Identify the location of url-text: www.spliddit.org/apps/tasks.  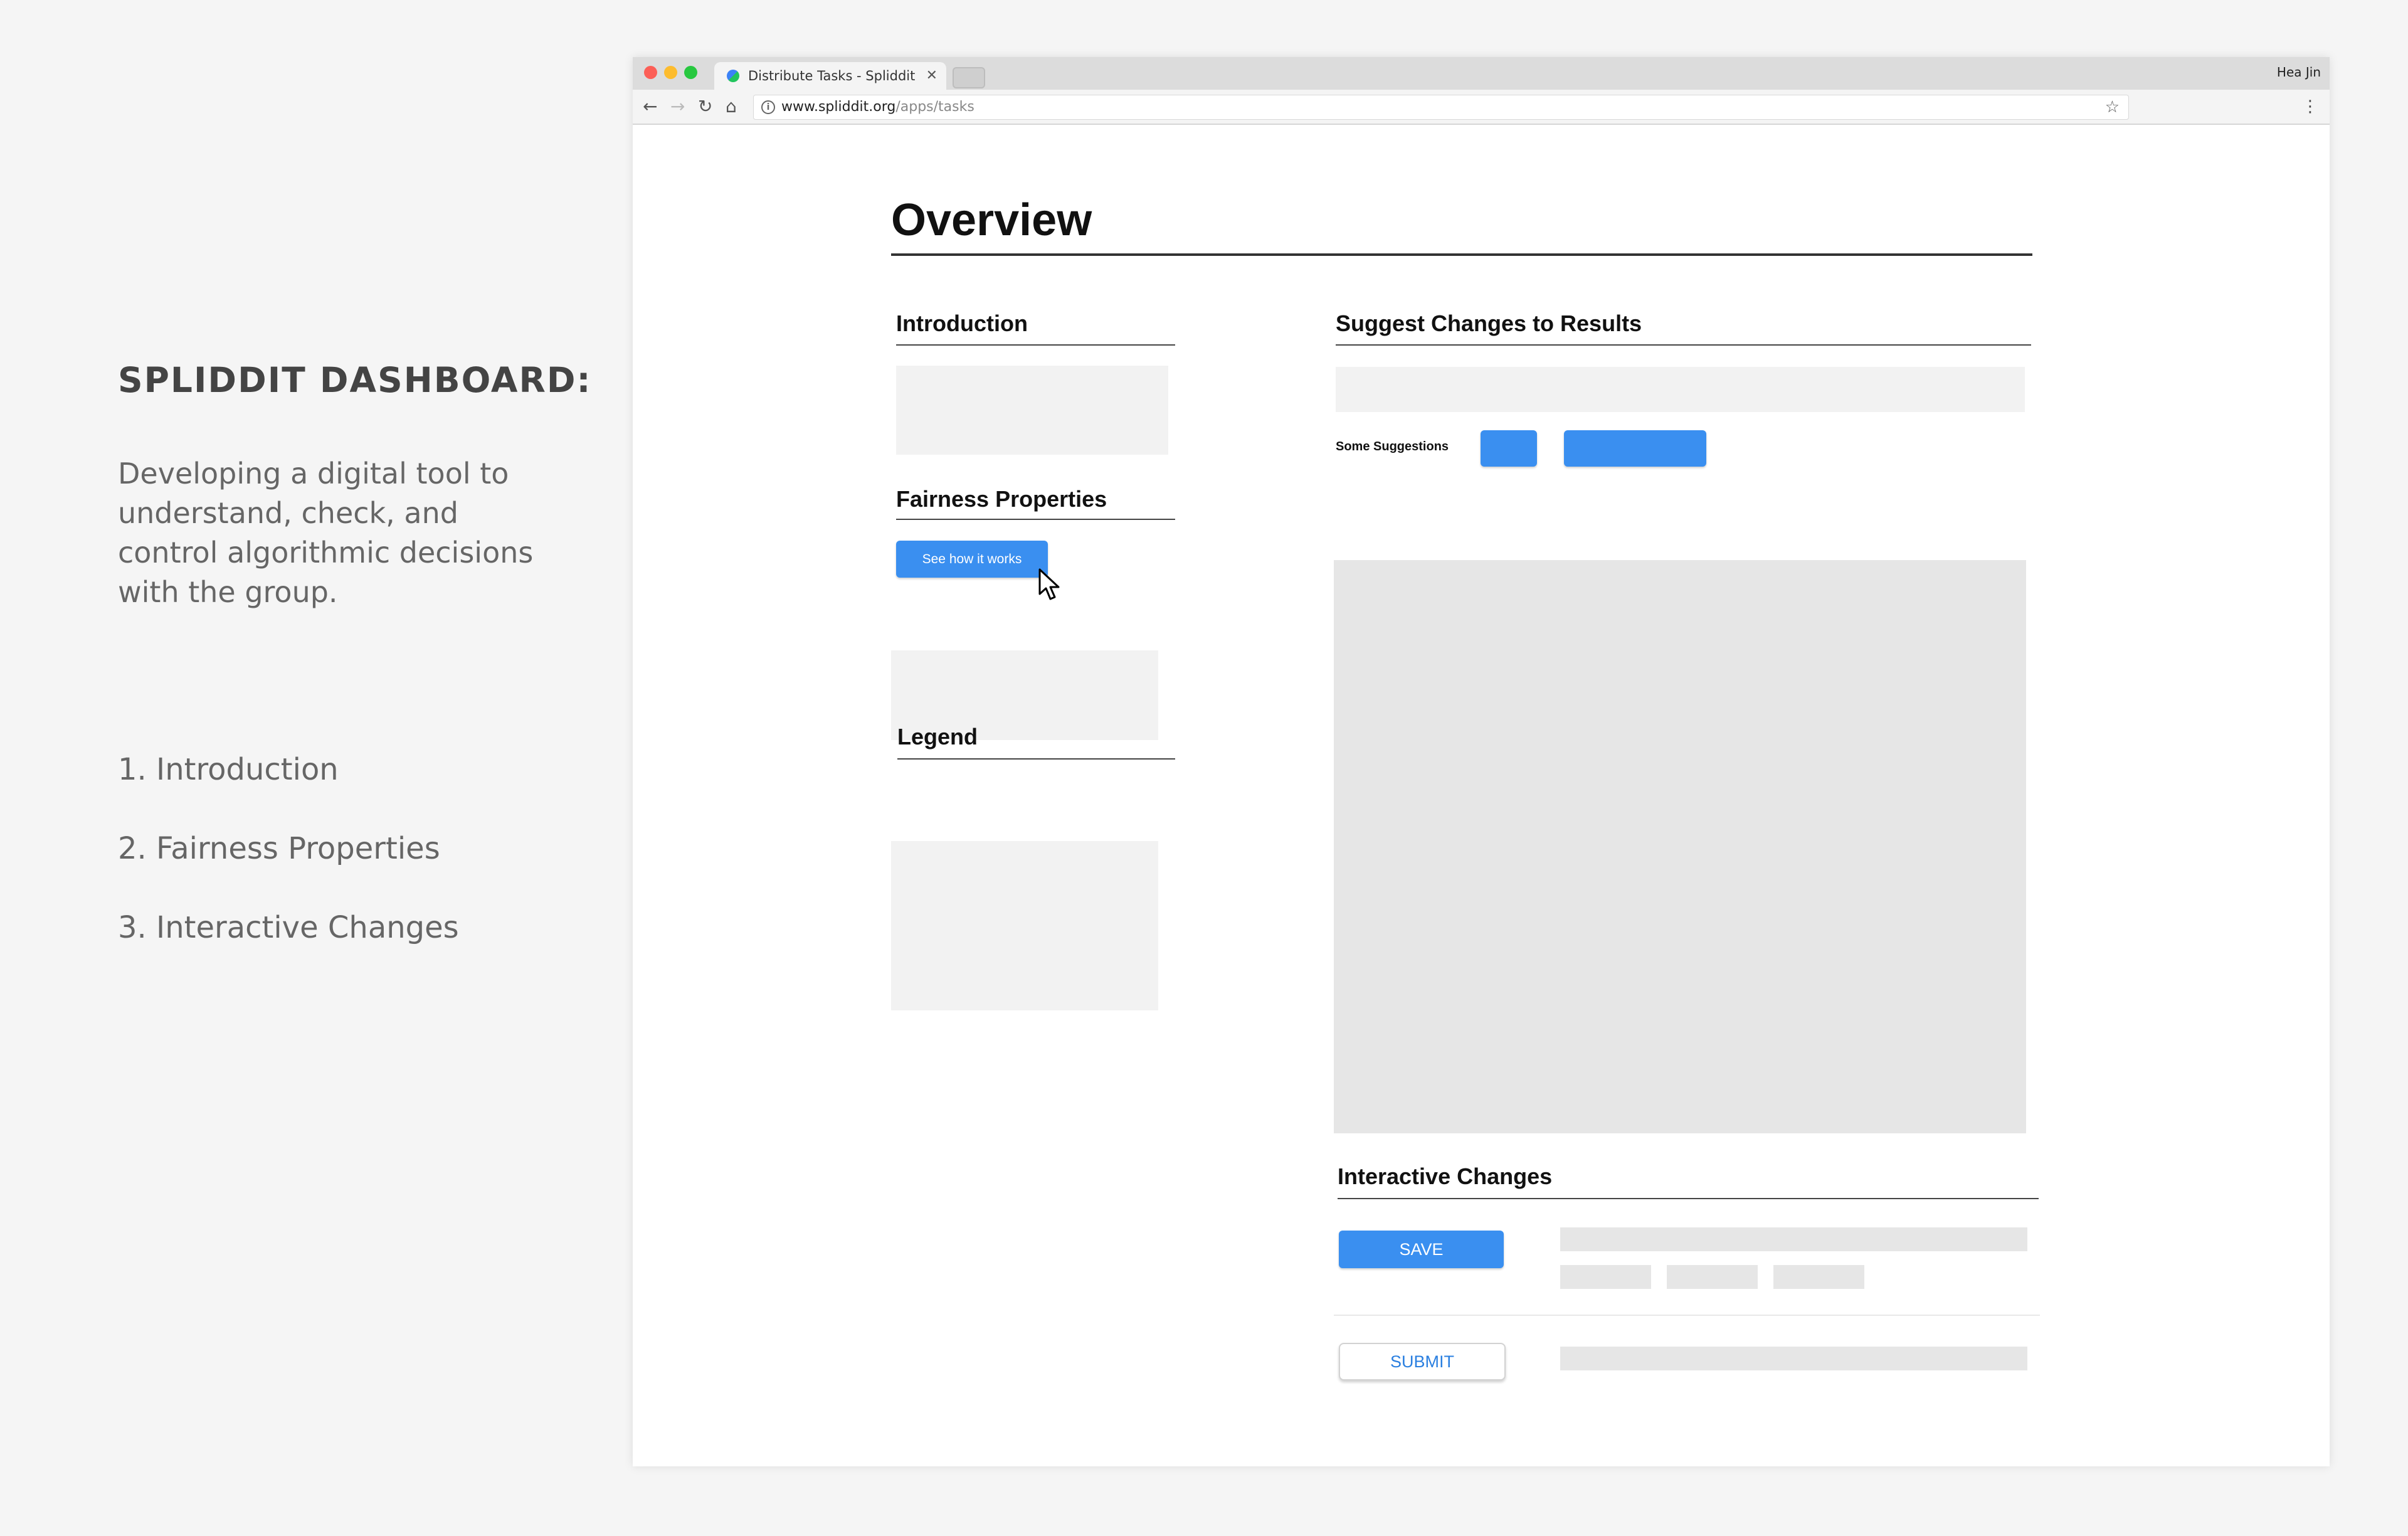
(877, 107).